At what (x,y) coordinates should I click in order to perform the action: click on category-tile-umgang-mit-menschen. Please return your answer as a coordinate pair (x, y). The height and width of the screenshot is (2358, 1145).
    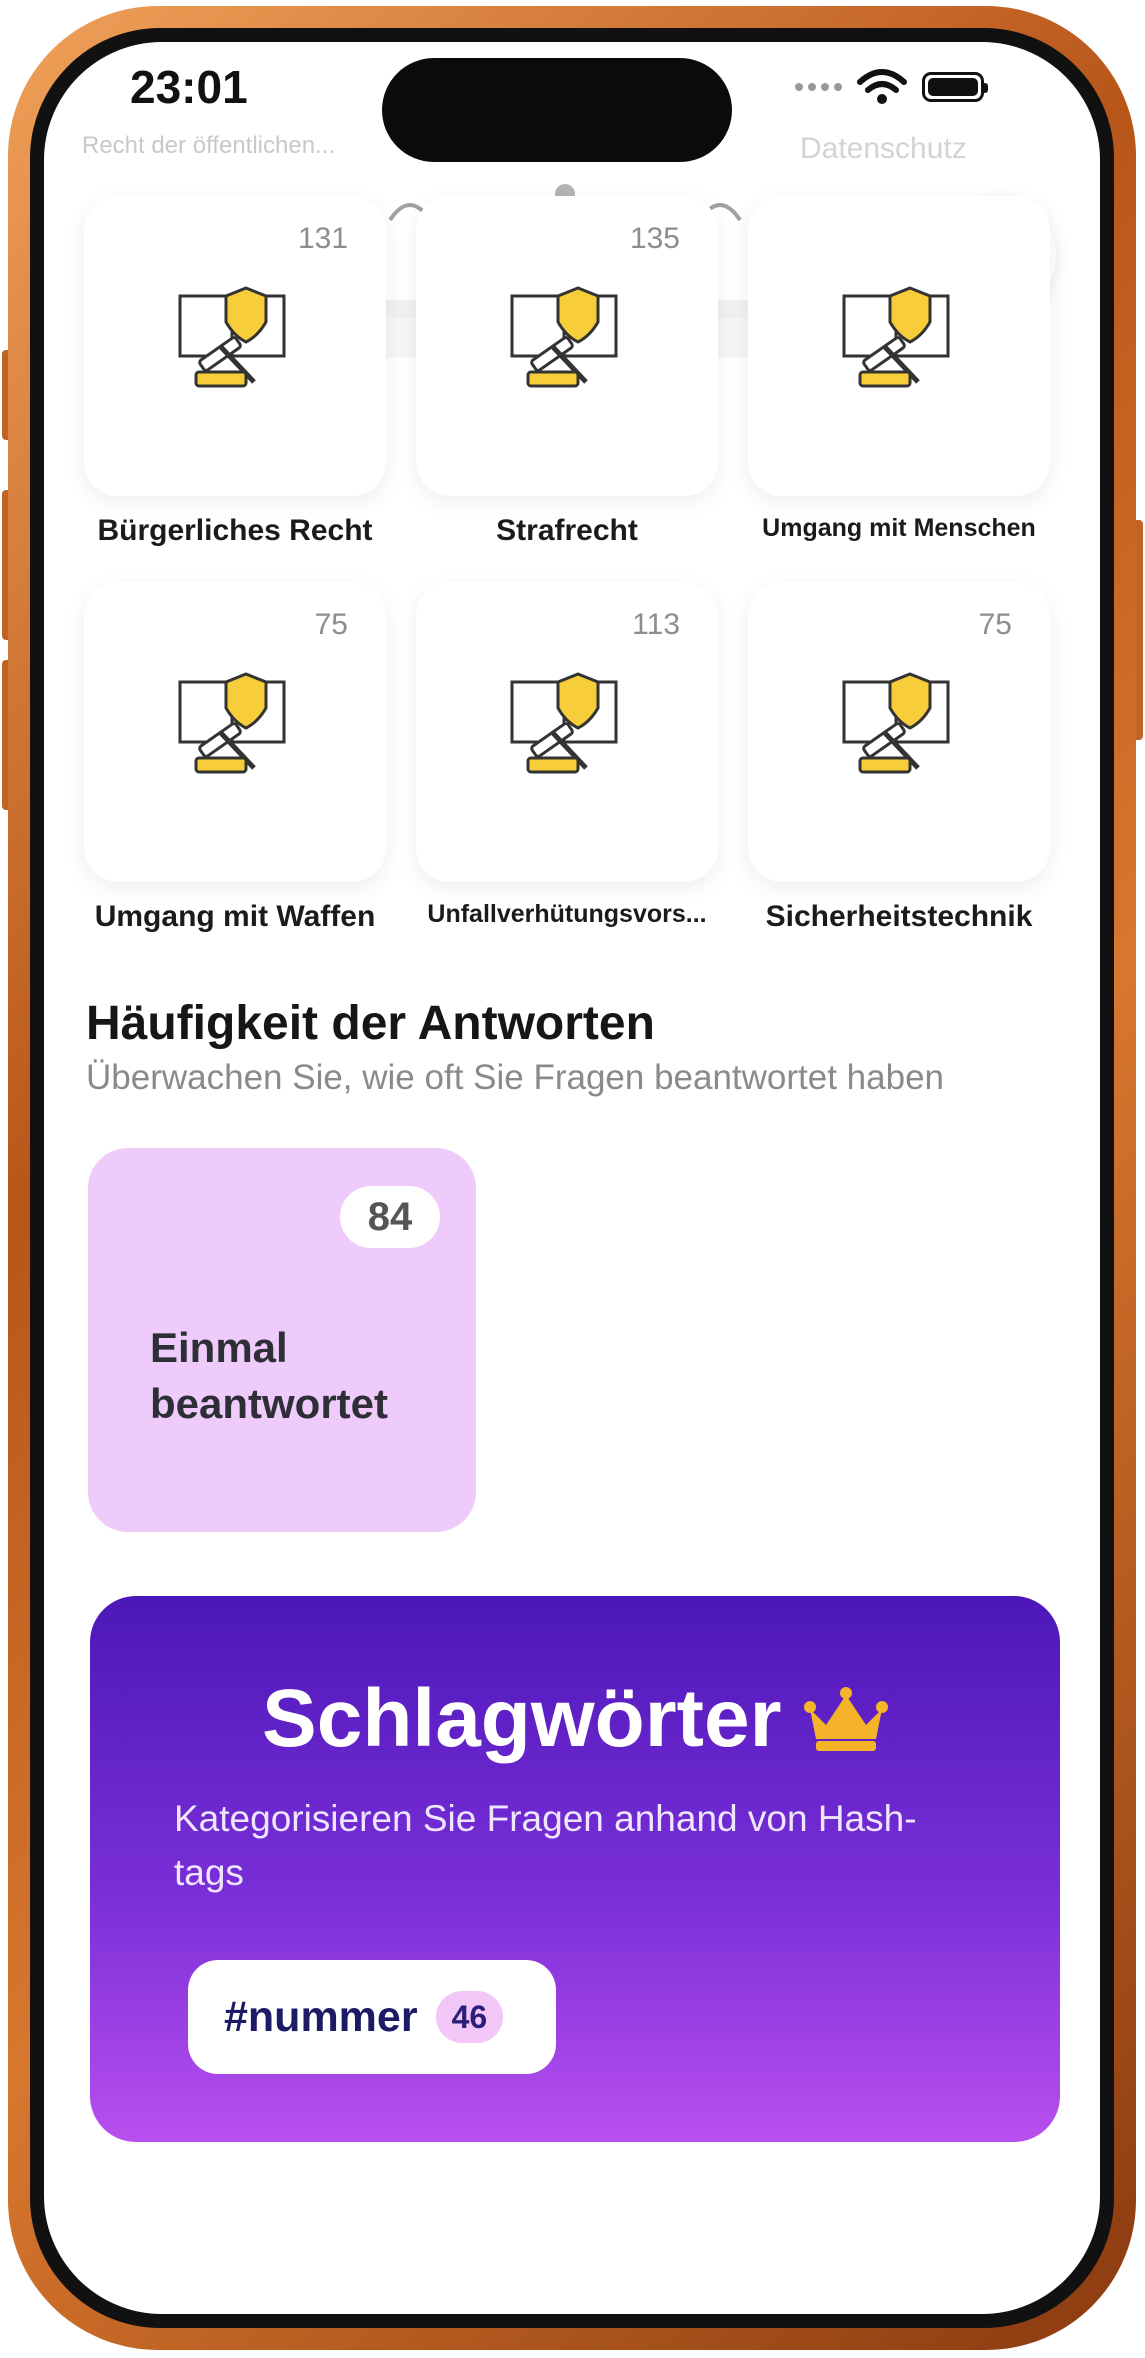
    Looking at the image, I should click on (899, 346).